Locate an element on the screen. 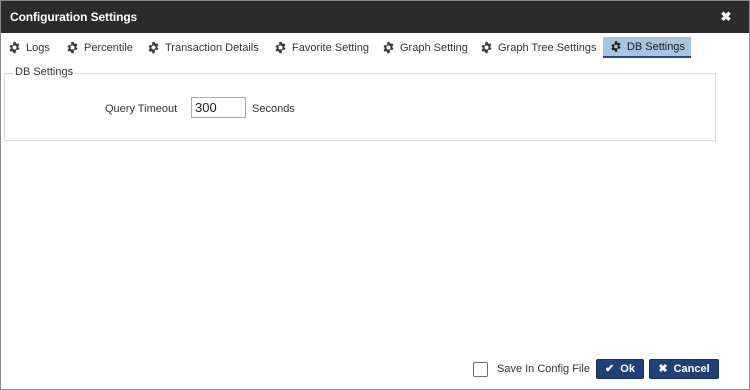 This screenshot has height=390, width=750. tab-label: DB Settings is located at coordinates (655, 46).